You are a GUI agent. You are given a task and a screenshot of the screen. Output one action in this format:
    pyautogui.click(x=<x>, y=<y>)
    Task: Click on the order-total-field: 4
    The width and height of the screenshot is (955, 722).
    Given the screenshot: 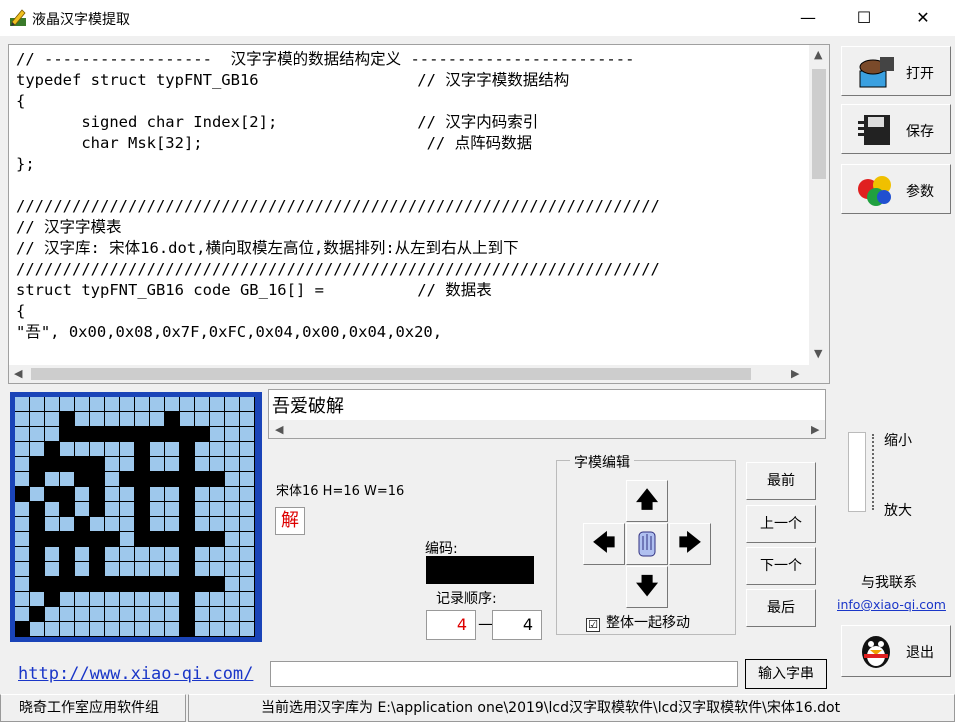 What is the action you would take?
    pyautogui.click(x=517, y=625)
    